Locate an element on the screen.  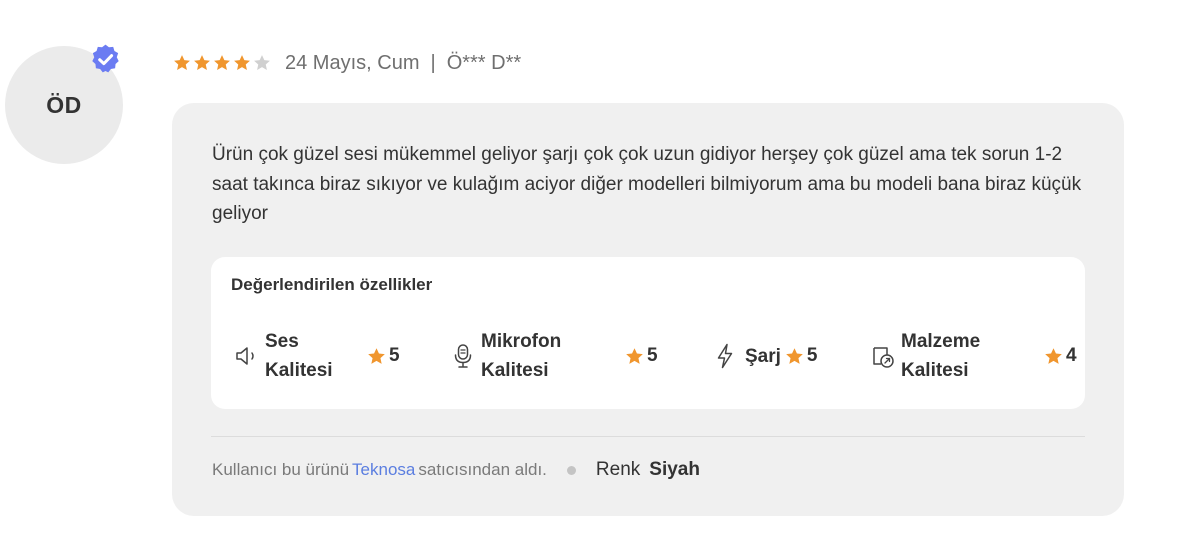
feature-microphone-quality: Mikrofon Kalitesi is located at coordinates (505, 356).